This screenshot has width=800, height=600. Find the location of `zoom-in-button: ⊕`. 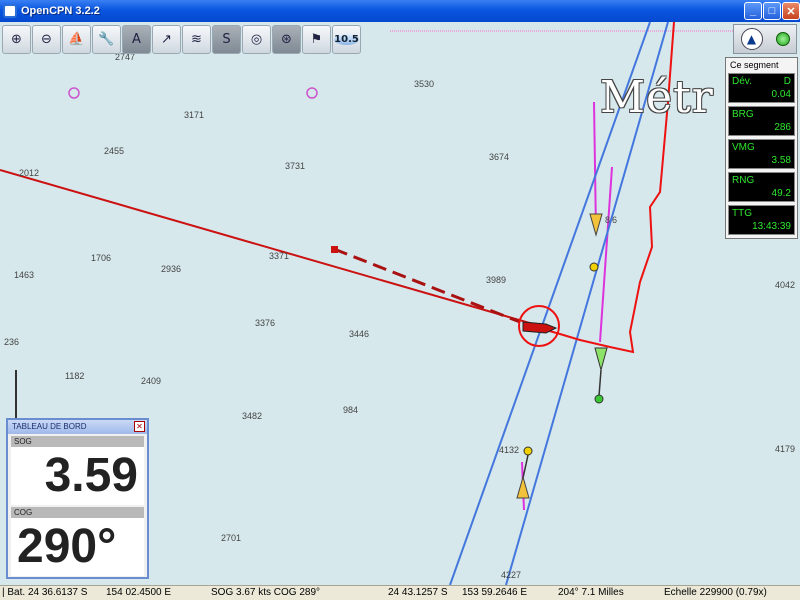

zoom-in-button: ⊕ is located at coordinates (16, 39).